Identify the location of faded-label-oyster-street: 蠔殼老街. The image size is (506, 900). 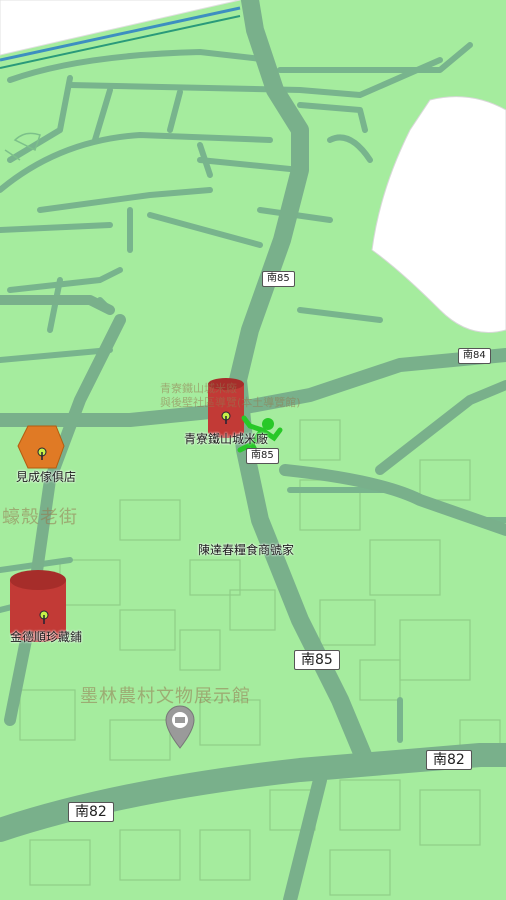
(40, 517).